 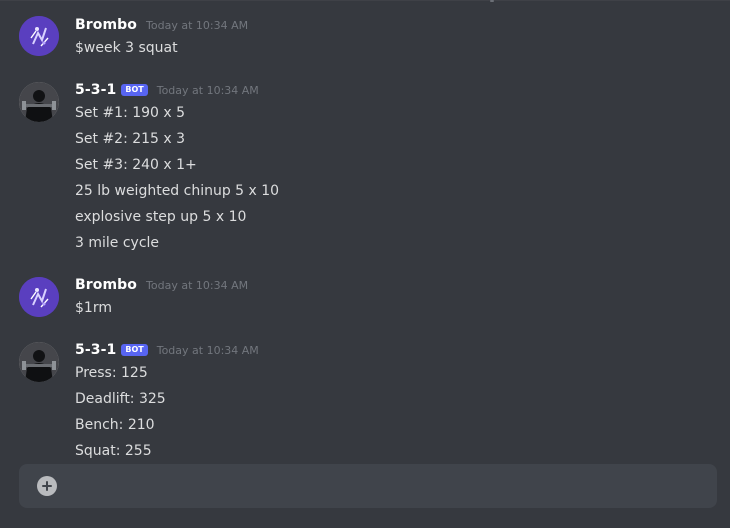 I want to click on message-text: Set #2: 215 x 3, so click(x=130, y=139).